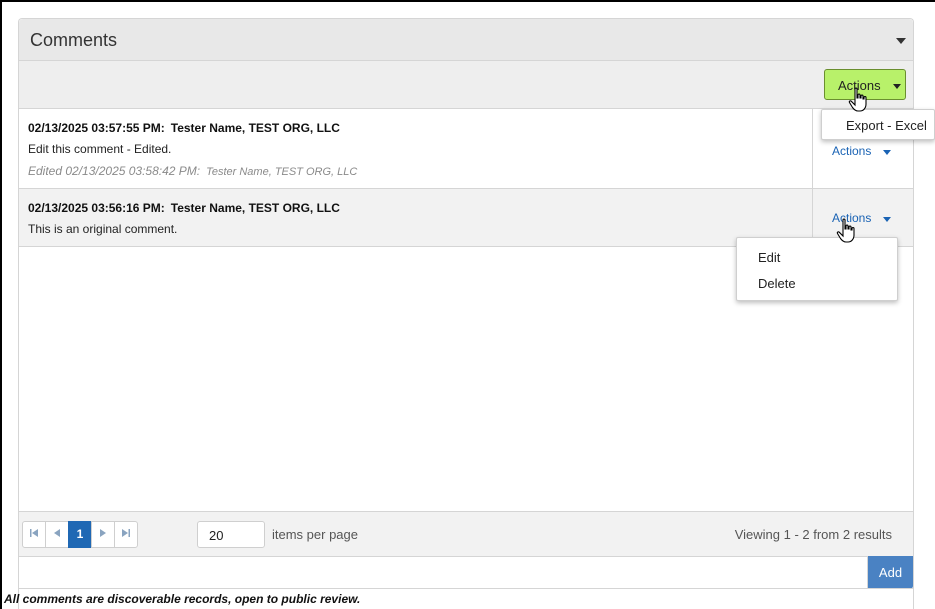 Image resolution: width=935 pixels, height=609 pixels. What do you see at coordinates (315, 534) in the screenshot?
I see `page-size-label: items per page` at bounding box center [315, 534].